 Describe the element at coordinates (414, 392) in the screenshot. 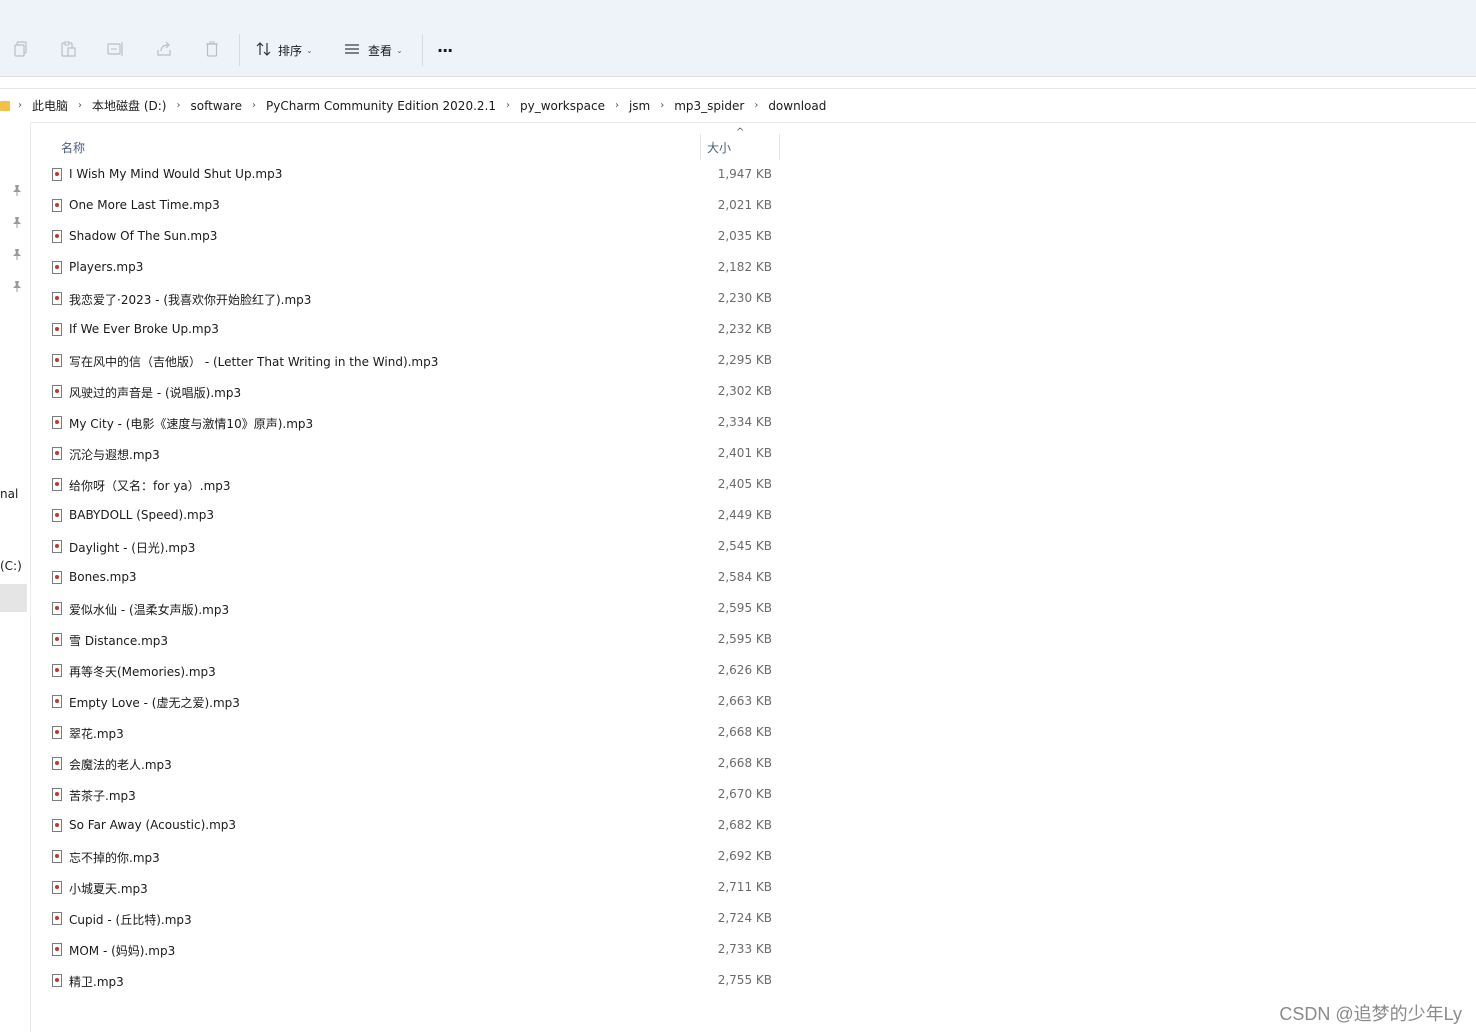

I see `file-row: 风驶过的声音是 - (说唱版).mp3 2,302 KB` at that location.